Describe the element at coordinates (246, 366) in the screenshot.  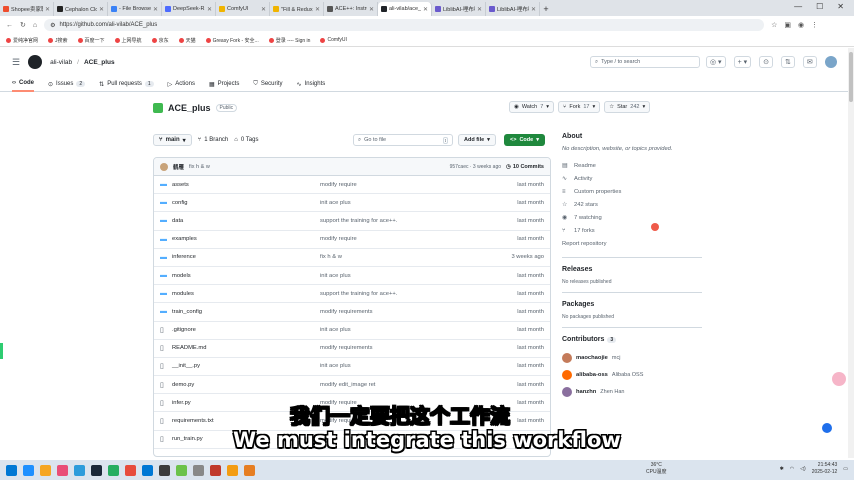
I see `file-name: __init__.py` at that location.